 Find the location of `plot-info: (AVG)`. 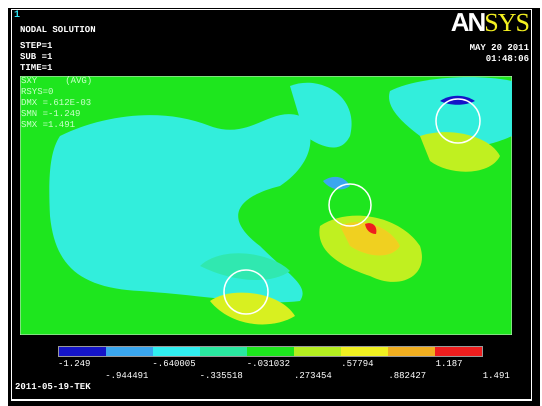

plot-info: (AVG) is located at coordinates (78, 81).